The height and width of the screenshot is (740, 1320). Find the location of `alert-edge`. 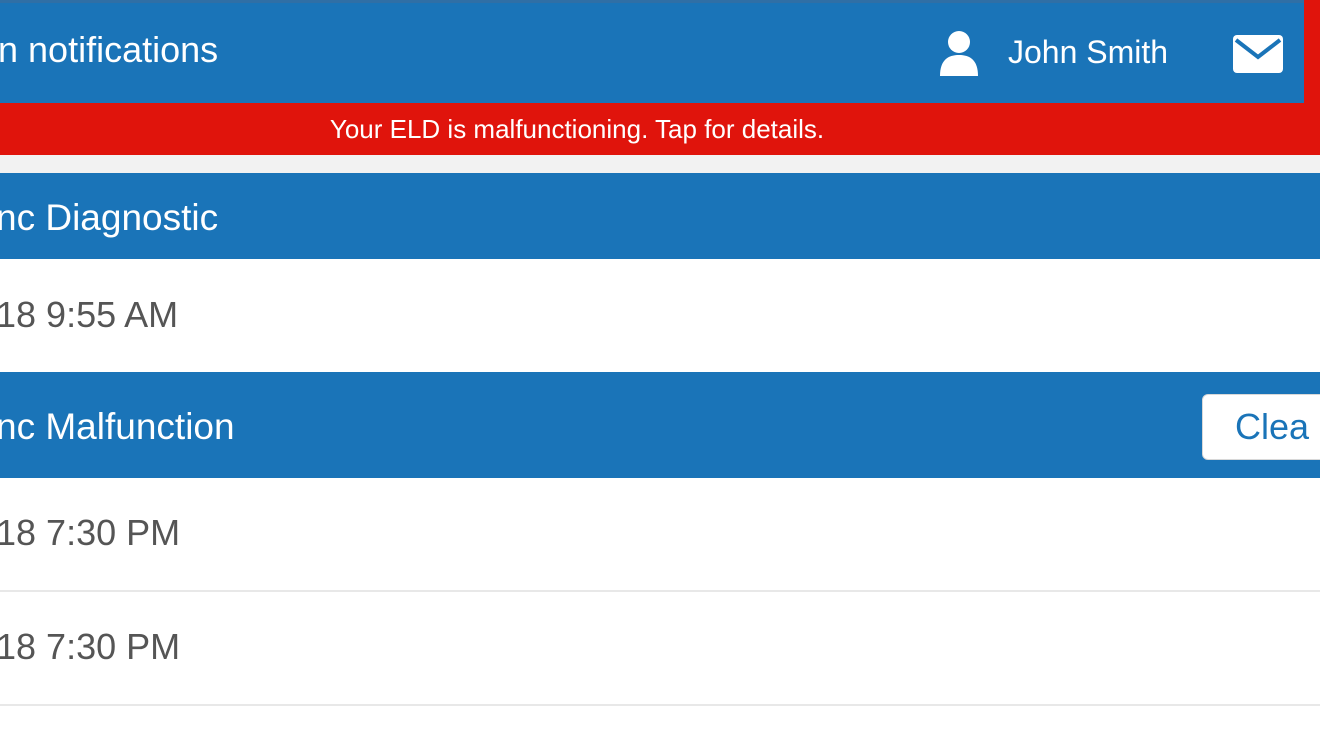

alert-edge is located at coordinates (1312, 77).